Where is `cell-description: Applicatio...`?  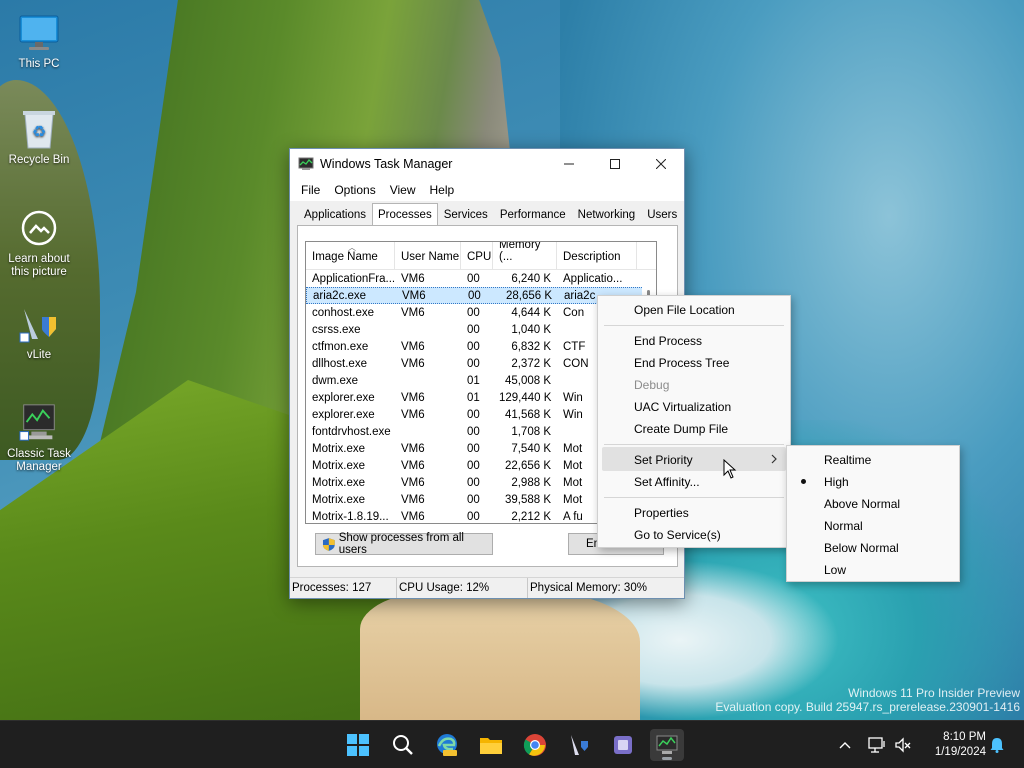
cell-description: Applicatio... is located at coordinates (593, 278).